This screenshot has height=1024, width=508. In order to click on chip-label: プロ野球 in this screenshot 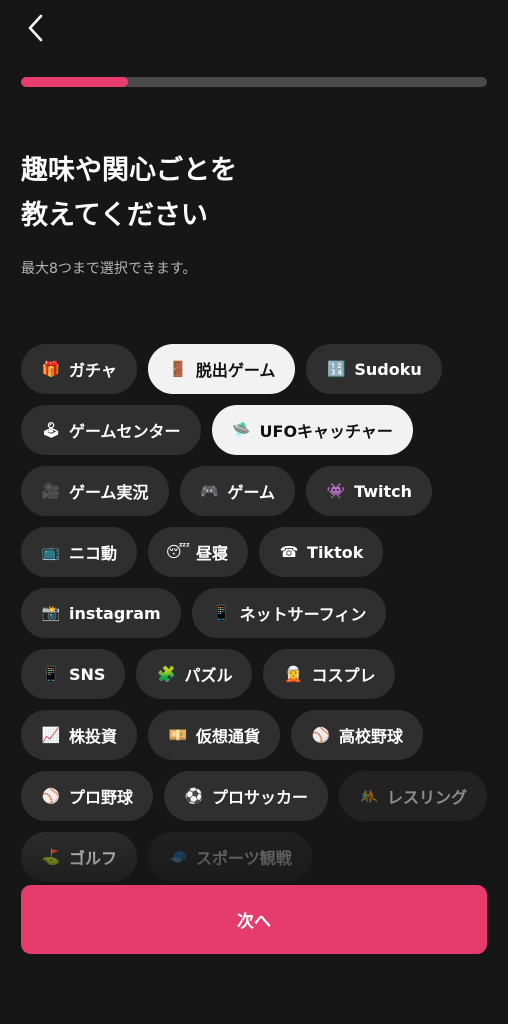, I will do `click(101, 797)`.